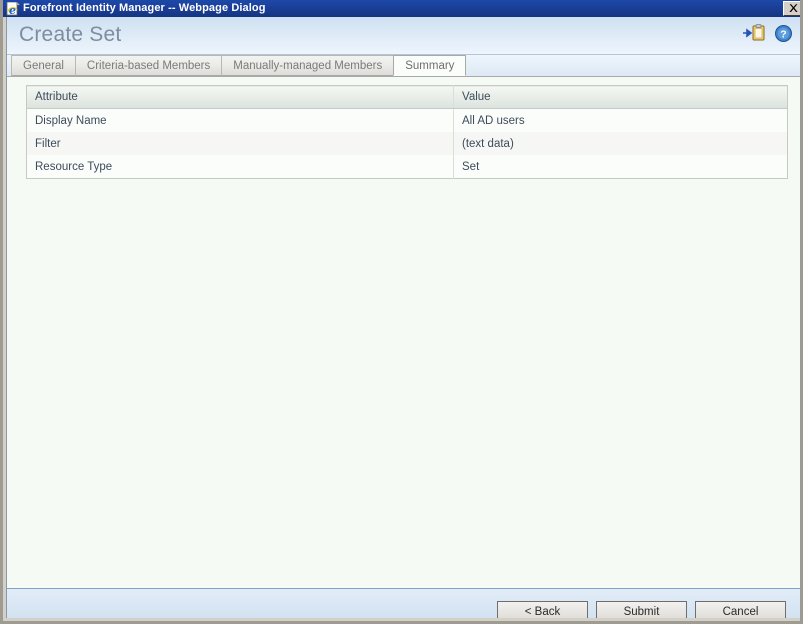 This screenshot has height=624, width=803. Describe the element at coordinates (240, 120) in the screenshot. I see `cell-attribute: Display Name` at that location.